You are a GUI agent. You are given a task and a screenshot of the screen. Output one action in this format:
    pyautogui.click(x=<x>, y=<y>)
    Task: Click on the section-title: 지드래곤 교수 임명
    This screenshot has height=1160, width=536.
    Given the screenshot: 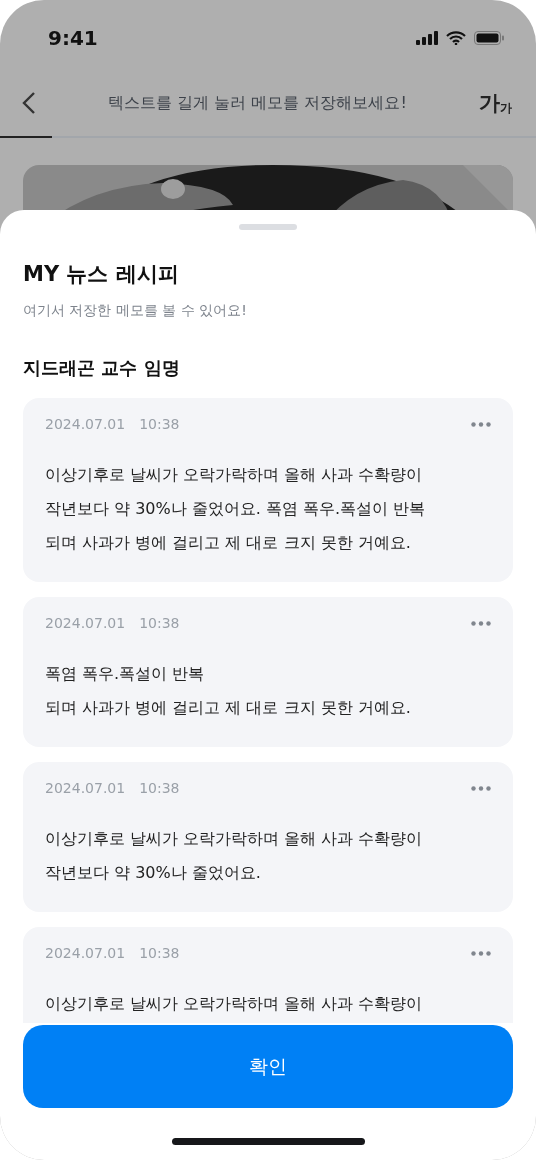 What is the action you would take?
    pyautogui.click(x=102, y=368)
    